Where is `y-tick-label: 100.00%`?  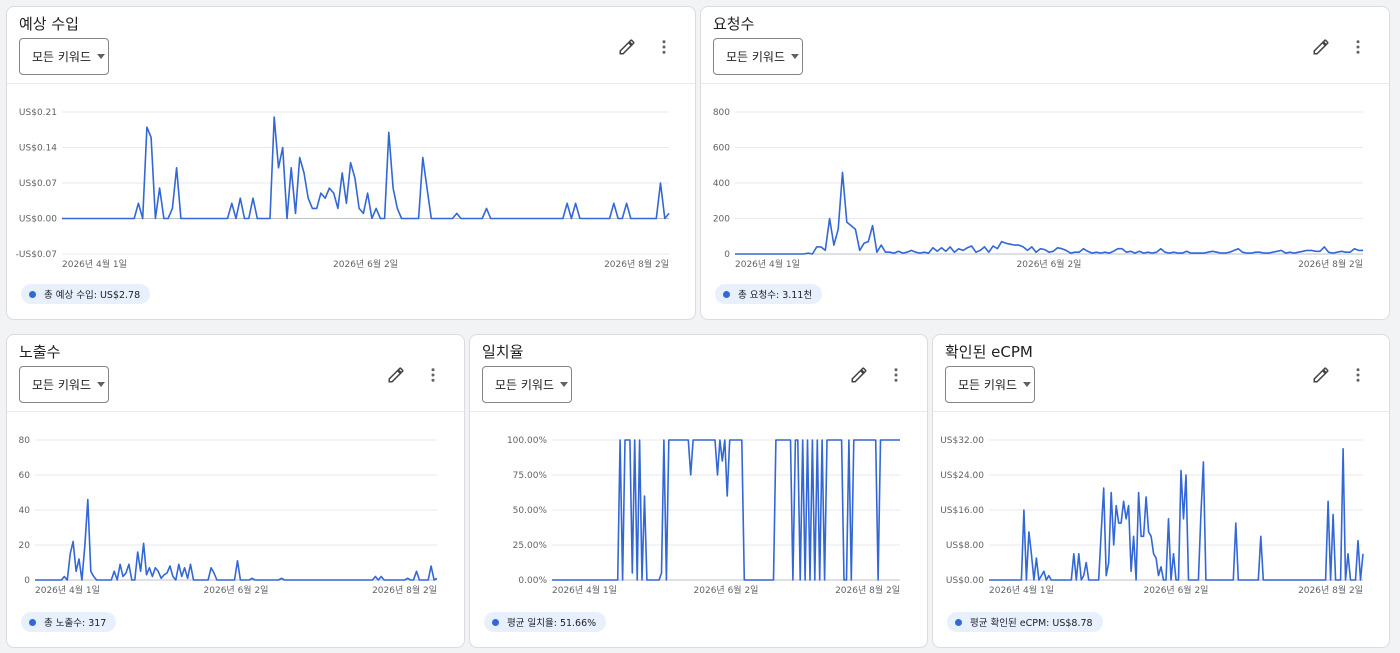 y-tick-label: 100.00% is located at coordinates (527, 441).